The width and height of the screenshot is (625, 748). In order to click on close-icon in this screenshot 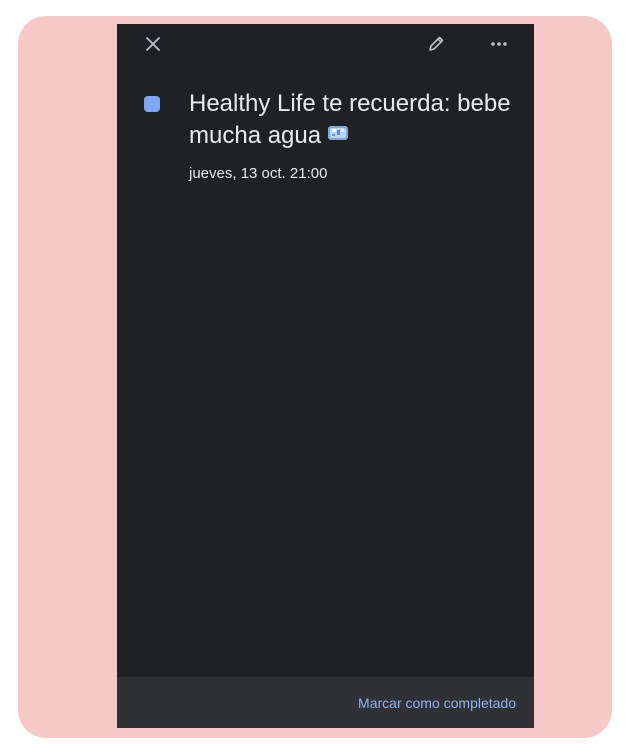, I will do `click(153, 44)`.